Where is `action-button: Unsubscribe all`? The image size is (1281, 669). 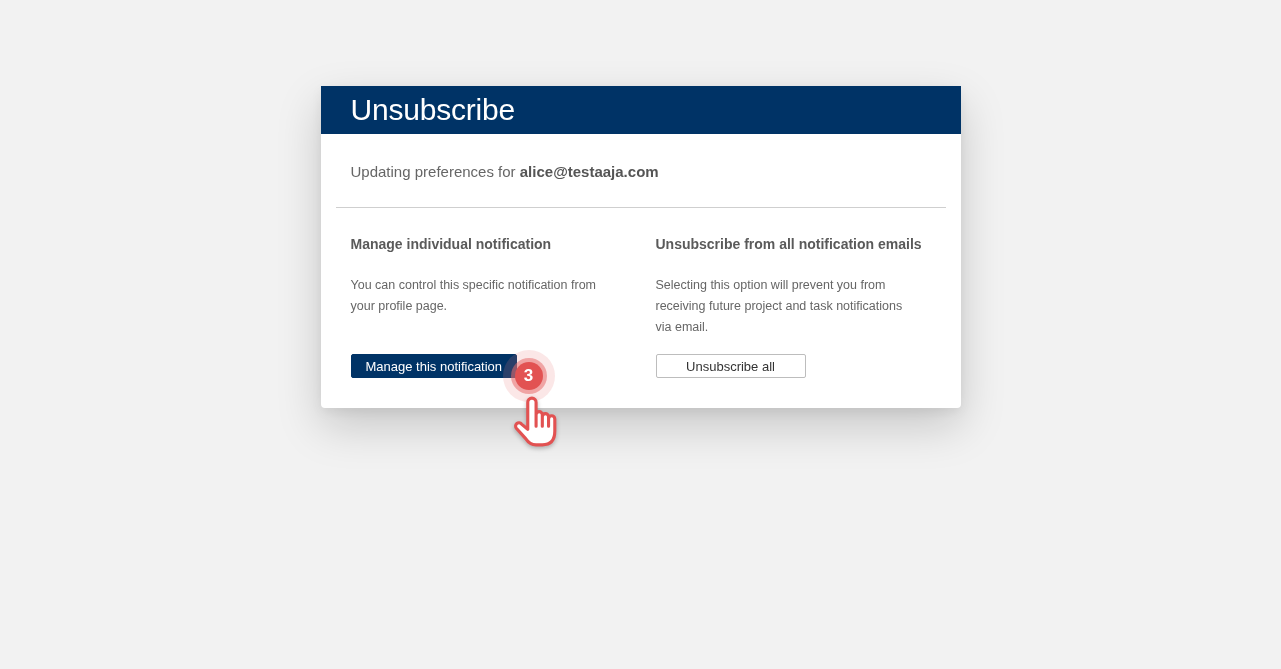
action-button: Unsubscribe all is located at coordinates (730, 366).